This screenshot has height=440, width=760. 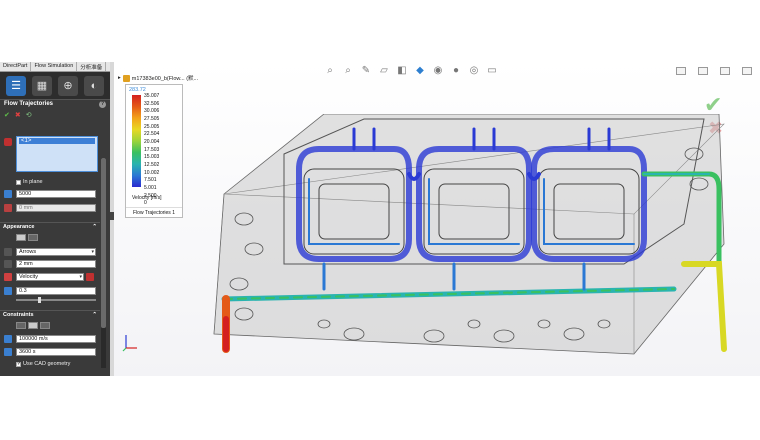 What do you see at coordinates (8, 208) in the screenshot?
I see `offset-icon` at bounding box center [8, 208].